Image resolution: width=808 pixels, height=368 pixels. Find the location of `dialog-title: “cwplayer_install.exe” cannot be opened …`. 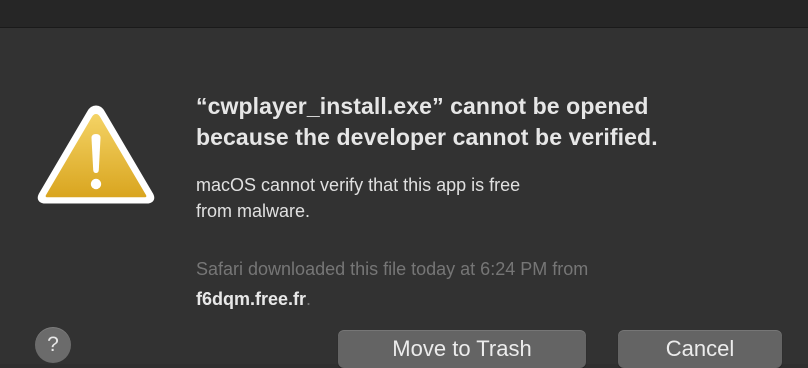

dialog-title: “cwplayer_install.exe” cannot be opened … is located at coordinates (491, 122).